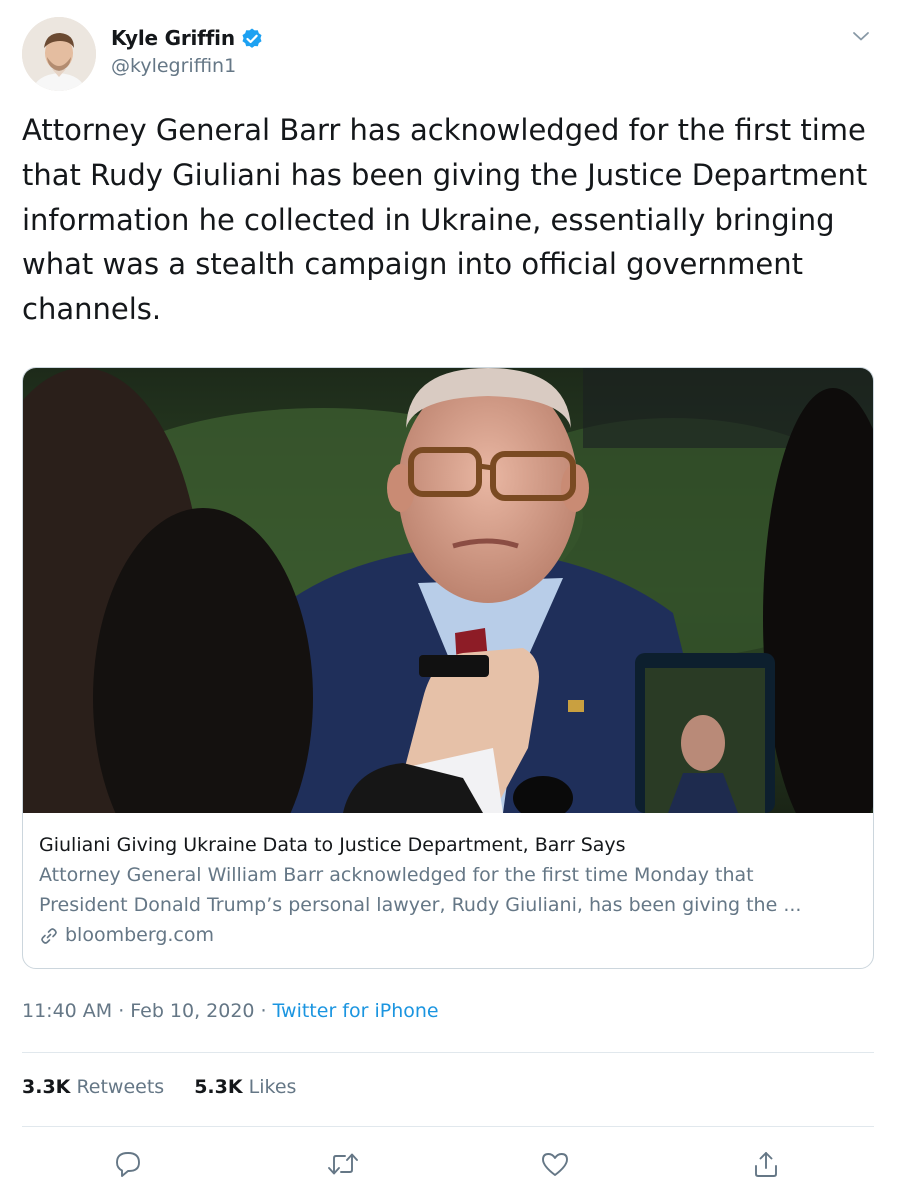  Describe the element at coordinates (448, 1164) in the screenshot. I see `tweet-actions` at that location.